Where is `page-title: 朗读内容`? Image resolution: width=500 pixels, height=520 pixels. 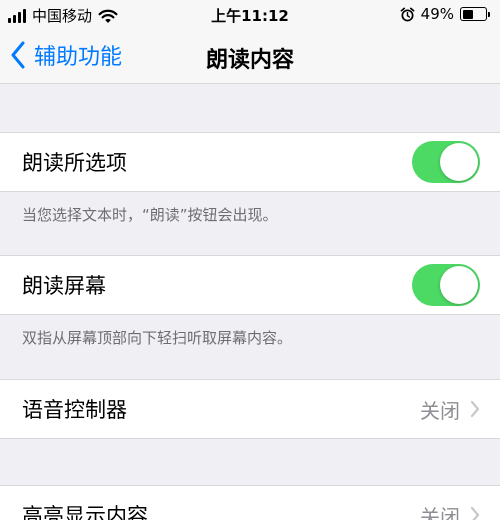
page-title: 朗读内容 is located at coordinates (249, 60).